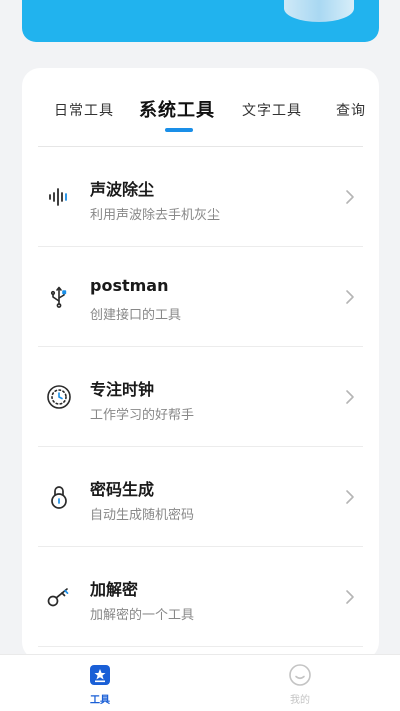 The image size is (400, 711). What do you see at coordinates (100, 700) in the screenshot?
I see `nav-tools-label: 工具` at bounding box center [100, 700].